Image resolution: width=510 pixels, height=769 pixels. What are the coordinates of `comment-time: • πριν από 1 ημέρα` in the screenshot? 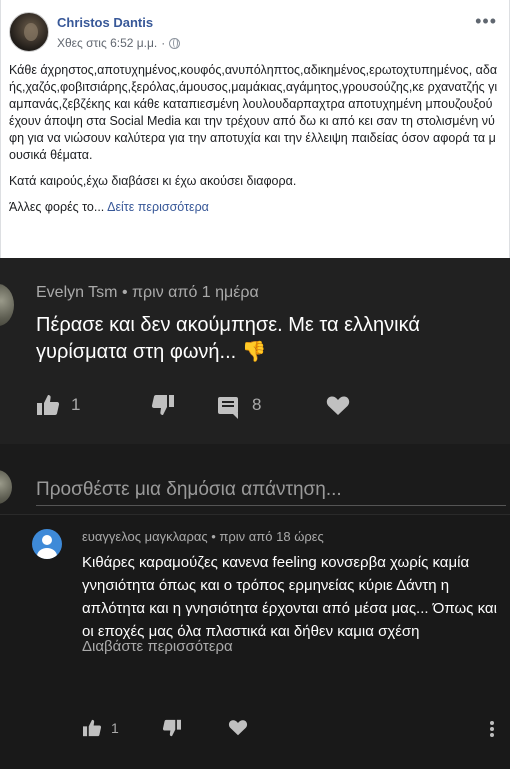 It's located at (190, 292).